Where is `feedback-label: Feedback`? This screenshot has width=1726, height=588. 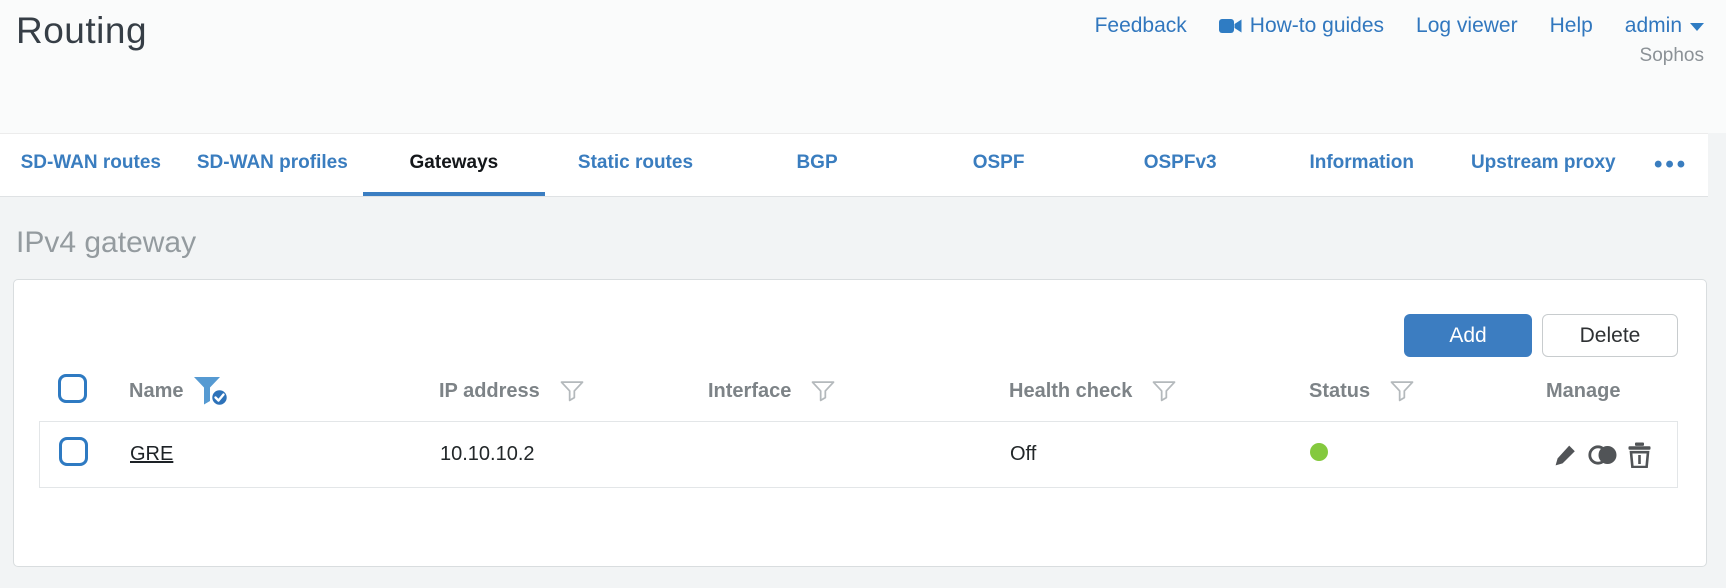
feedback-label: Feedback is located at coordinates (1140, 25).